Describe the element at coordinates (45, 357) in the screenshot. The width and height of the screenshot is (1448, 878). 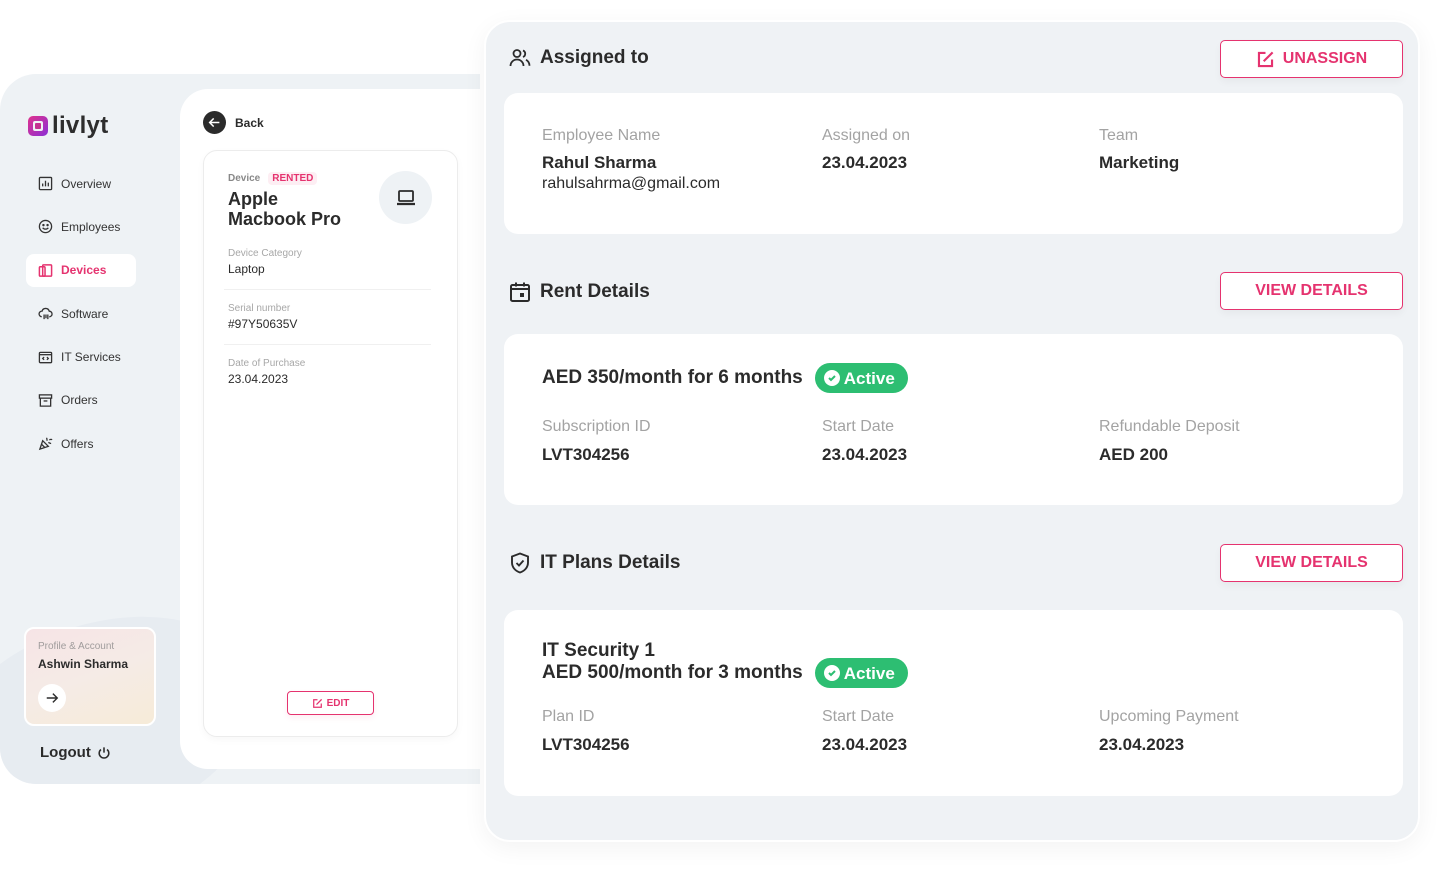
I see `code-window-icon` at that location.